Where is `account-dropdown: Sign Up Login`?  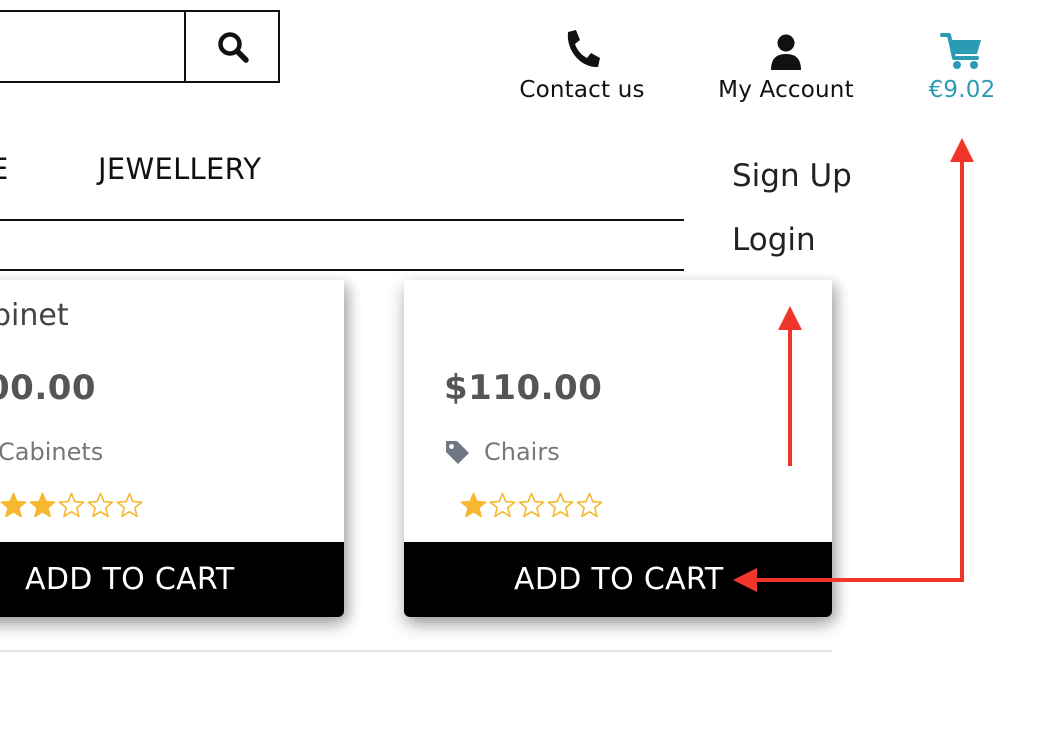
account-dropdown: Sign Up Login is located at coordinates (773, 211).